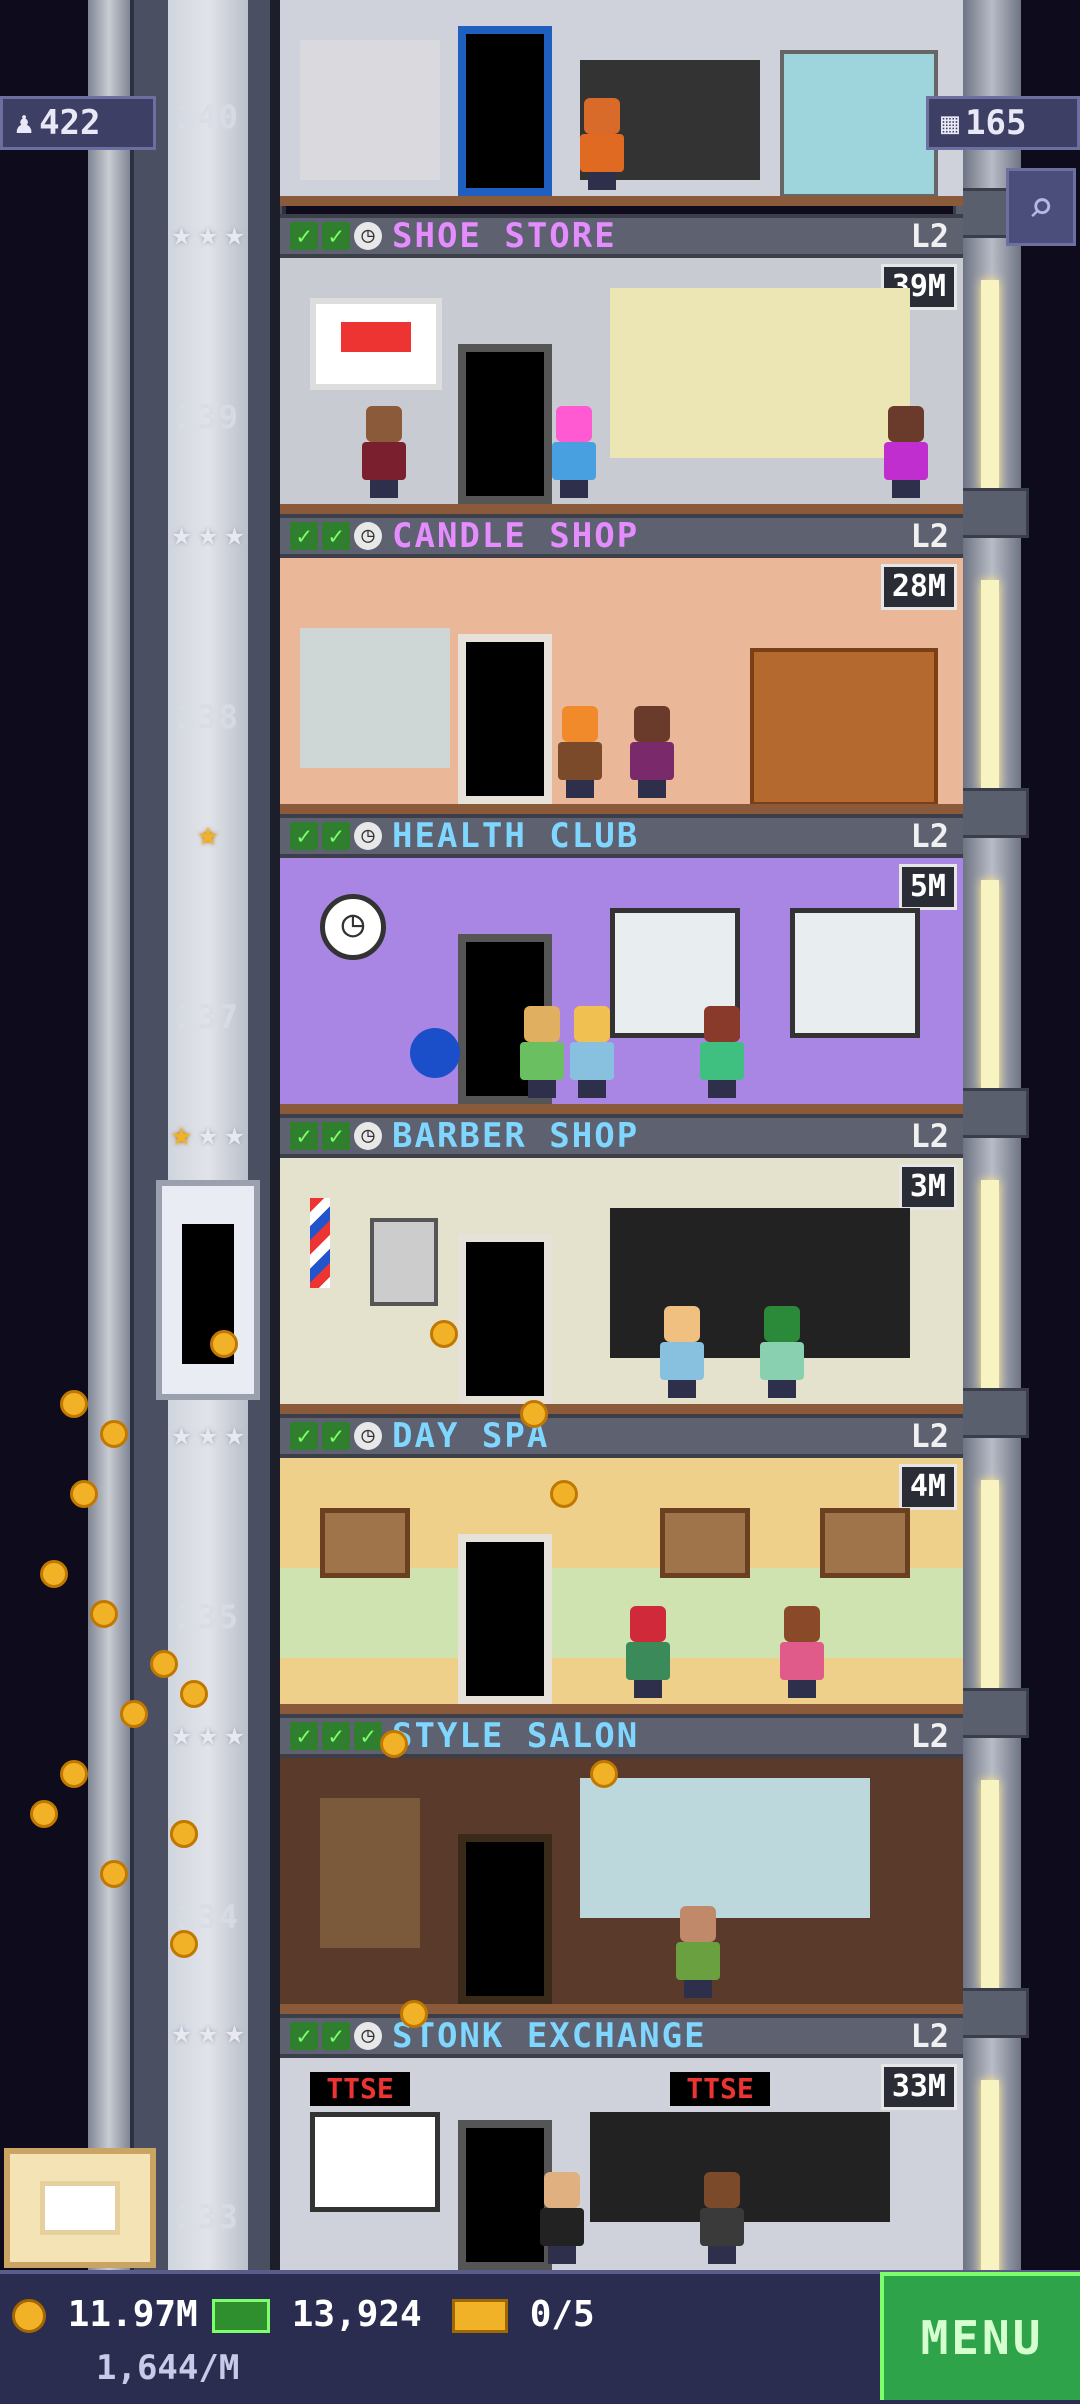  What do you see at coordinates (621, 1136) in the screenshot?
I see `floor-header-barber-shop: ✓ ✓ ◷ BARBER SHOP L2` at bounding box center [621, 1136].